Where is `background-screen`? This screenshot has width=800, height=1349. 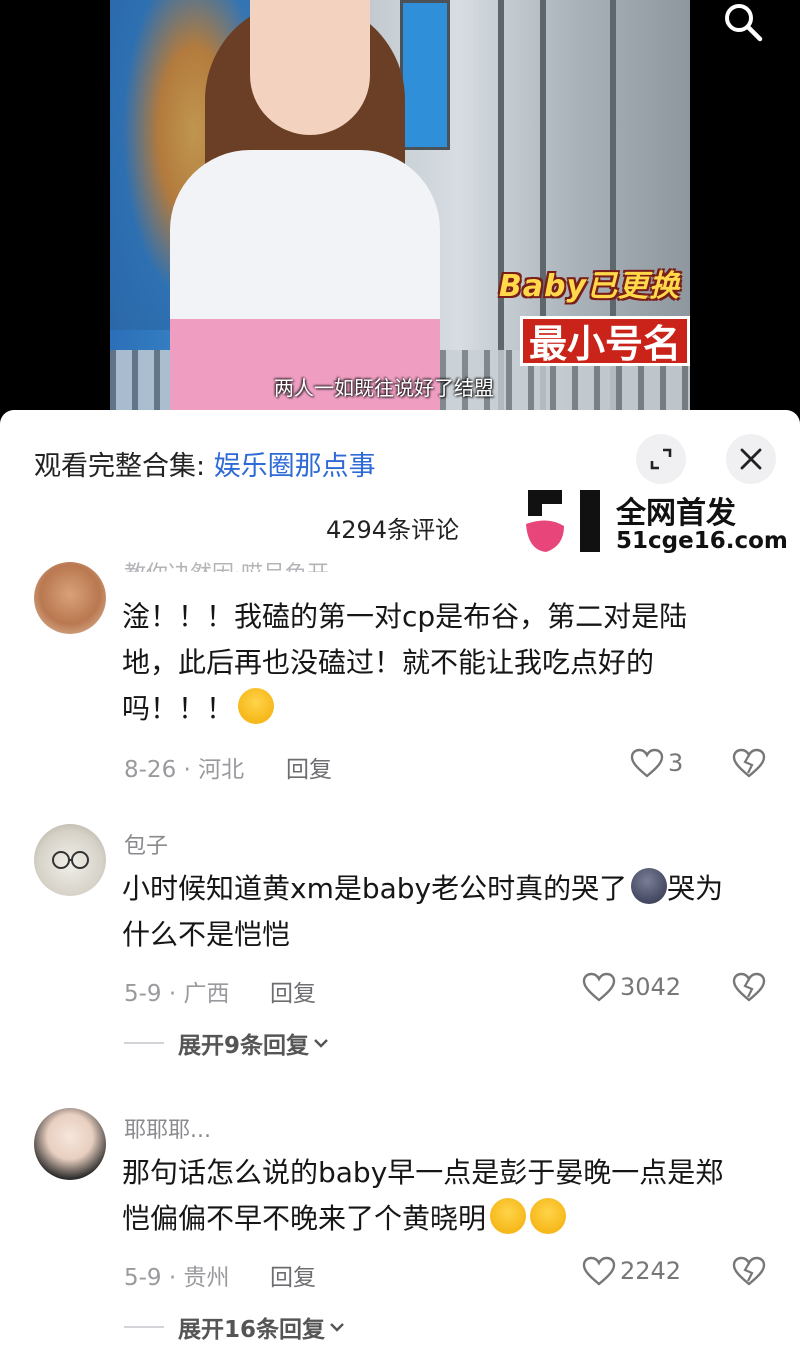
background-screen is located at coordinates (425, 75).